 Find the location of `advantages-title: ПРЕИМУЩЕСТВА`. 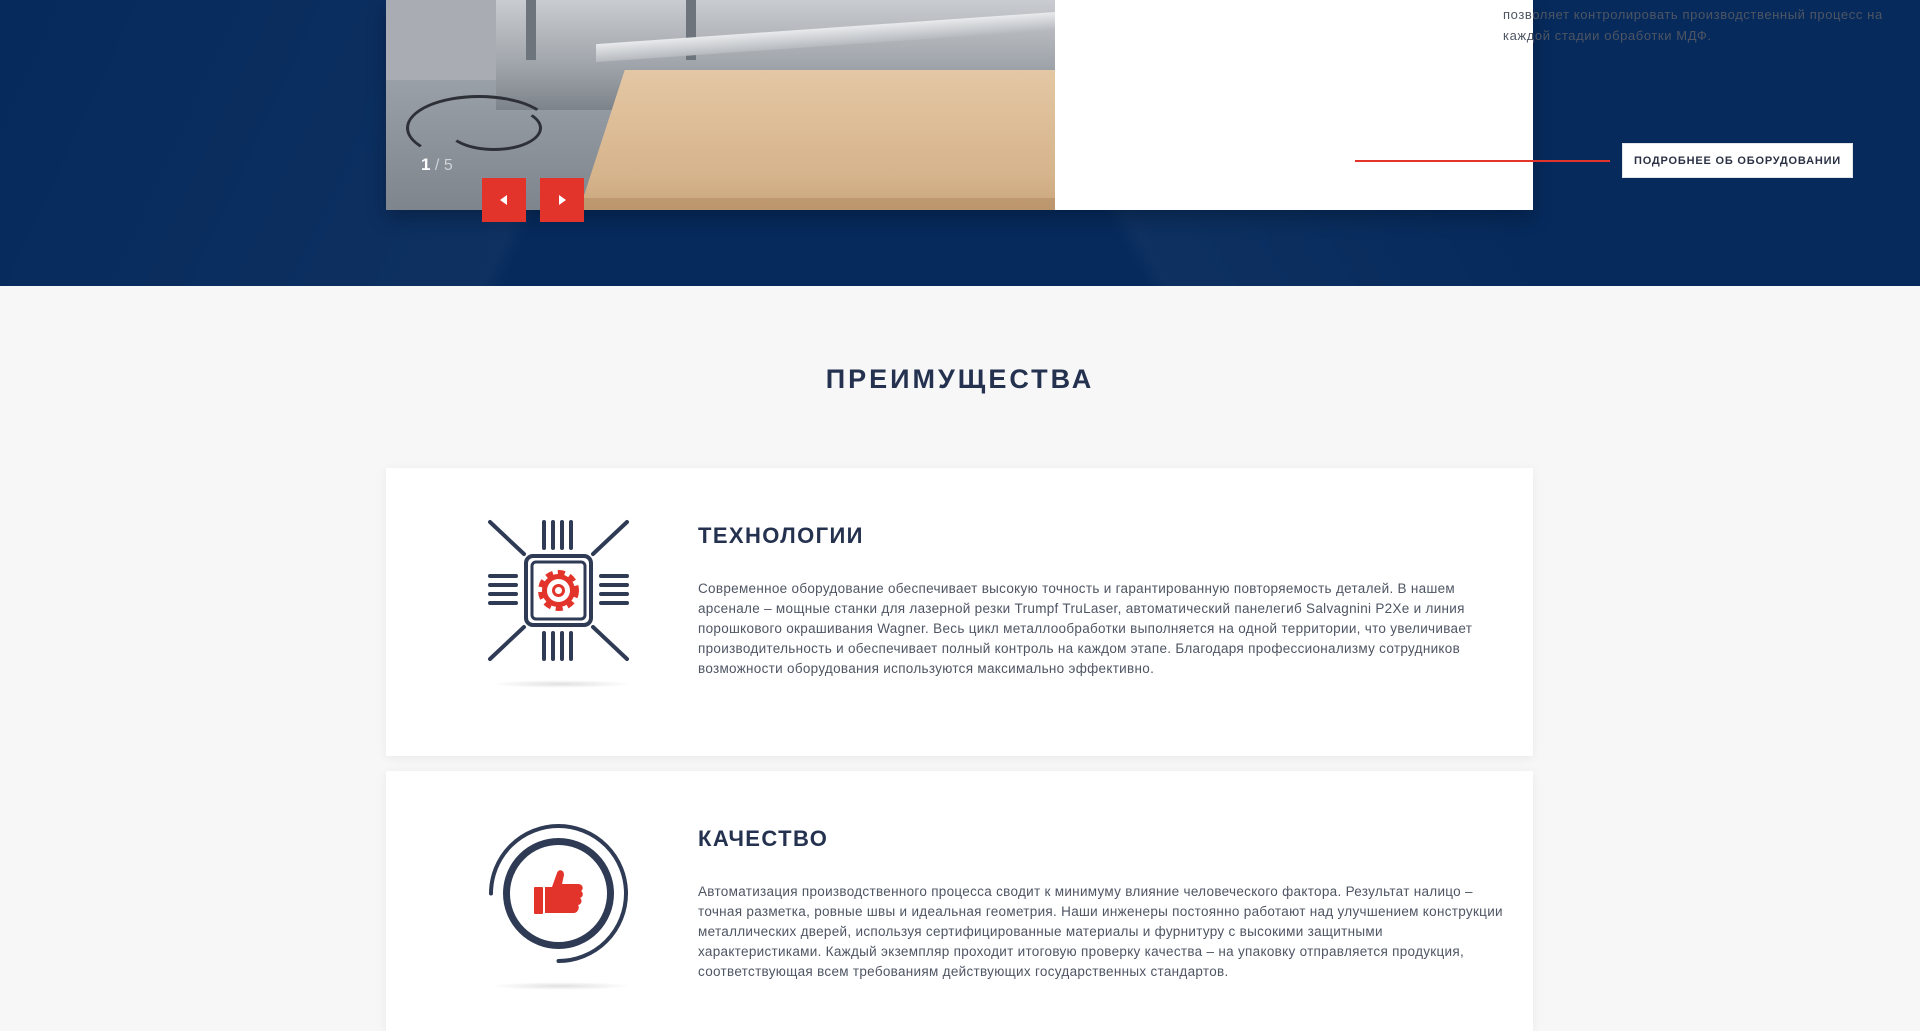

advantages-title: ПРЕИМУЩЕСТВА is located at coordinates (960, 379).